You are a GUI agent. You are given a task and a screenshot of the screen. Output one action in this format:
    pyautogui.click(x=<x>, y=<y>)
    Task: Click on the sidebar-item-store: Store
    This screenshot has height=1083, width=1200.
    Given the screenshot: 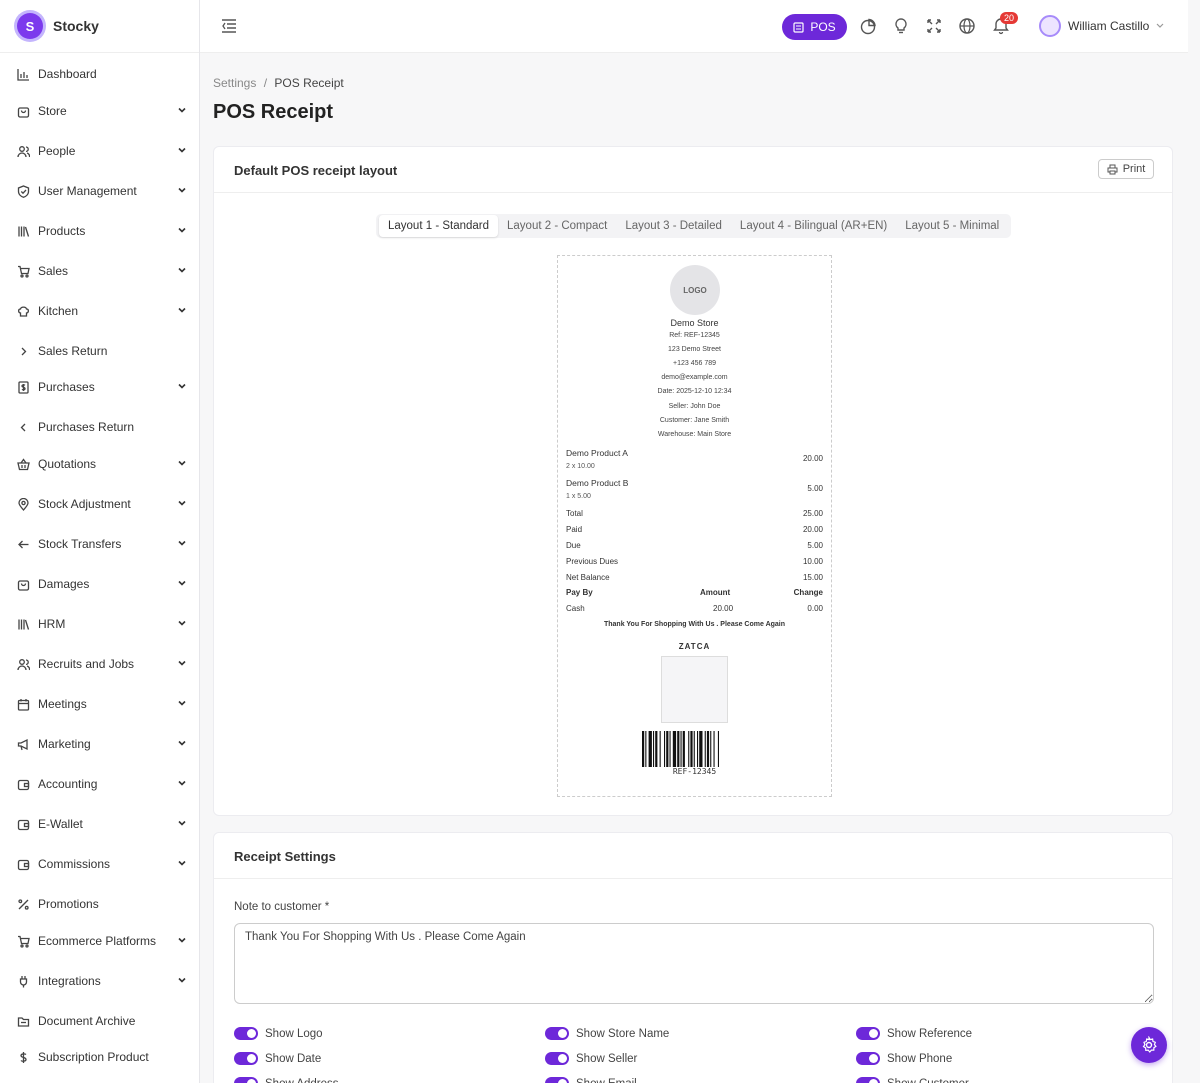 What is the action you would take?
    pyautogui.click(x=99, y=111)
    